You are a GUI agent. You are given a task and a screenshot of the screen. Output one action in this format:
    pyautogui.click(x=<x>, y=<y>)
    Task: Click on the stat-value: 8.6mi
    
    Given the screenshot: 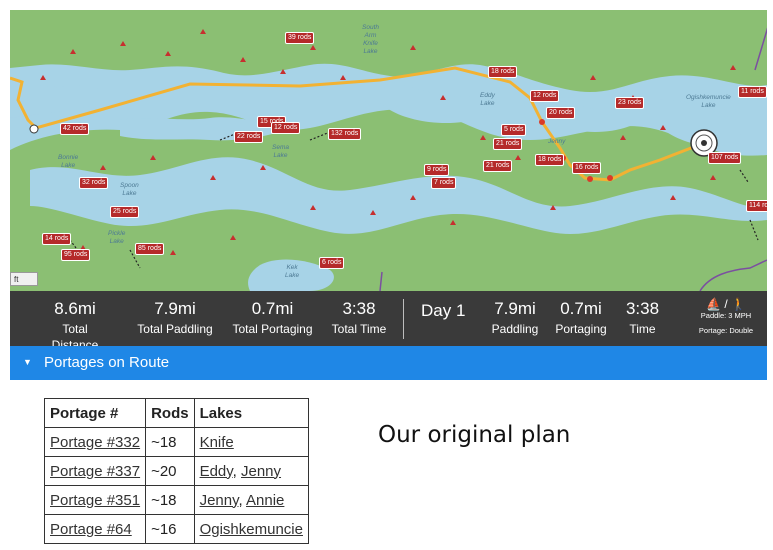 What is the action you would take?
    pyautogui.click(x=75, y=308)
    